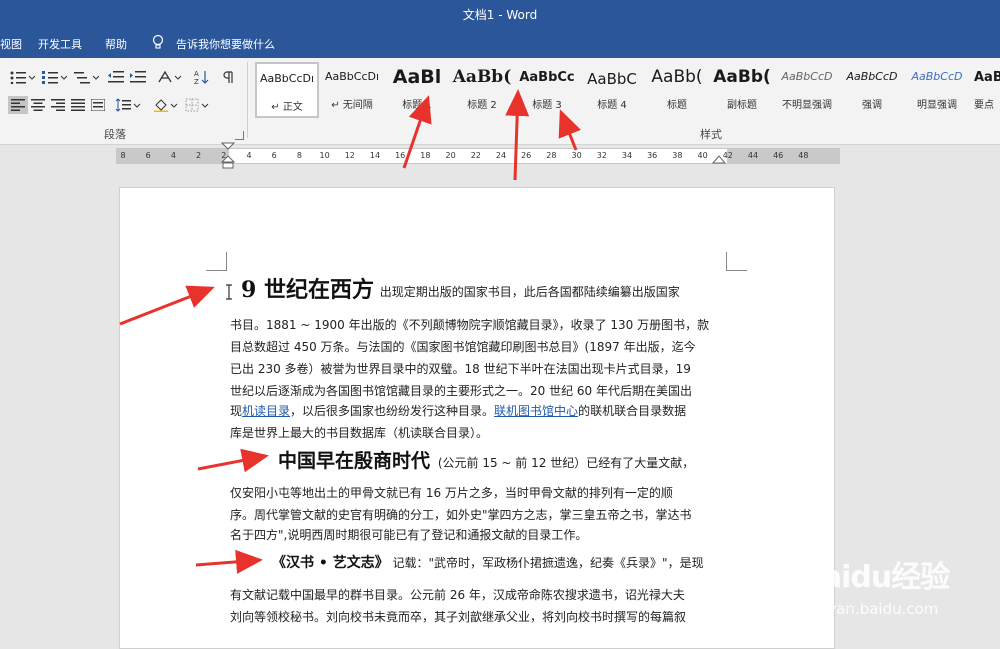  What do you see at coordinates (875, 577) in the screenshot?
I see `watermark-brand: Baidu经验` at bounding box center [875, 577].